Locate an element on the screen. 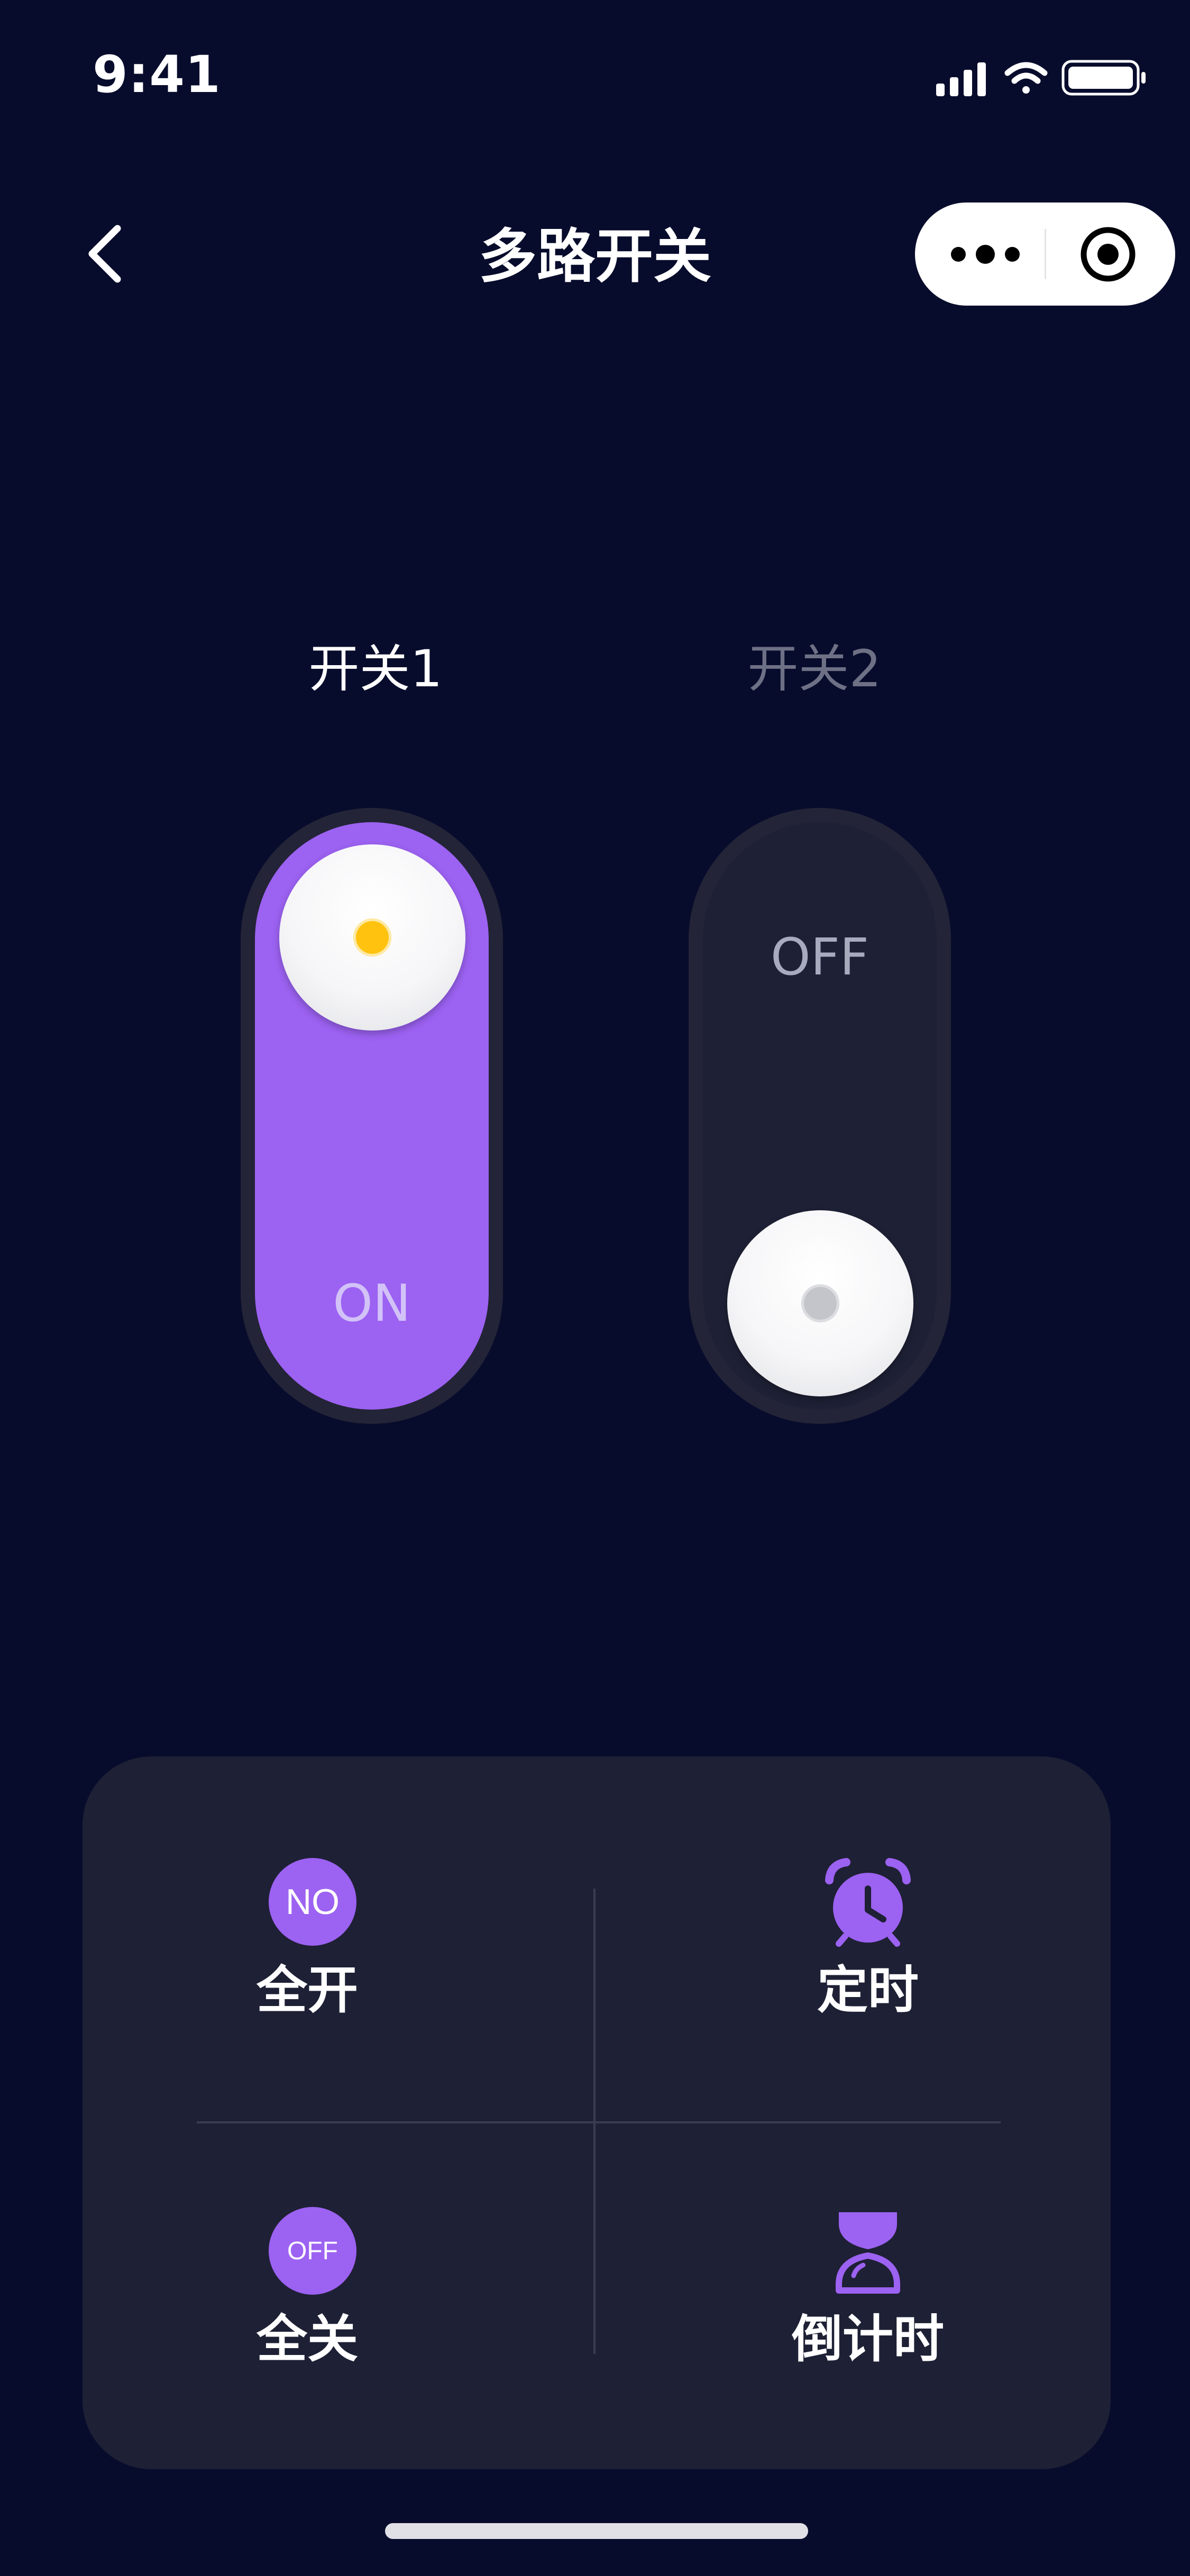 This screenshot has height=2576, width=1190. countdown-button: 倒计时 is located at coordinates (860, 2301).